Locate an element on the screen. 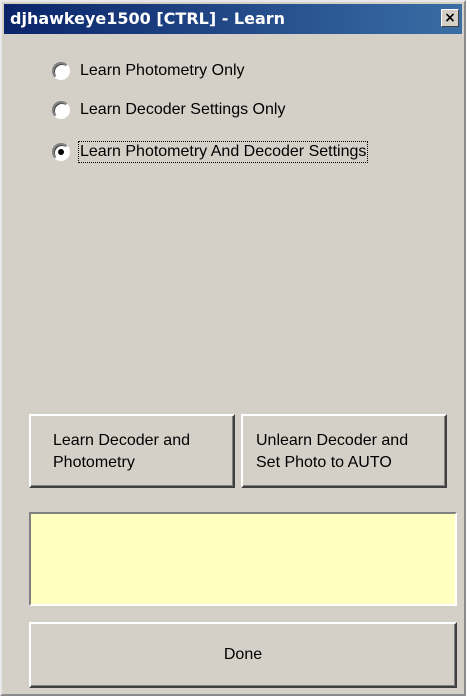  close-icon: × is located at coordinates (450, 18).